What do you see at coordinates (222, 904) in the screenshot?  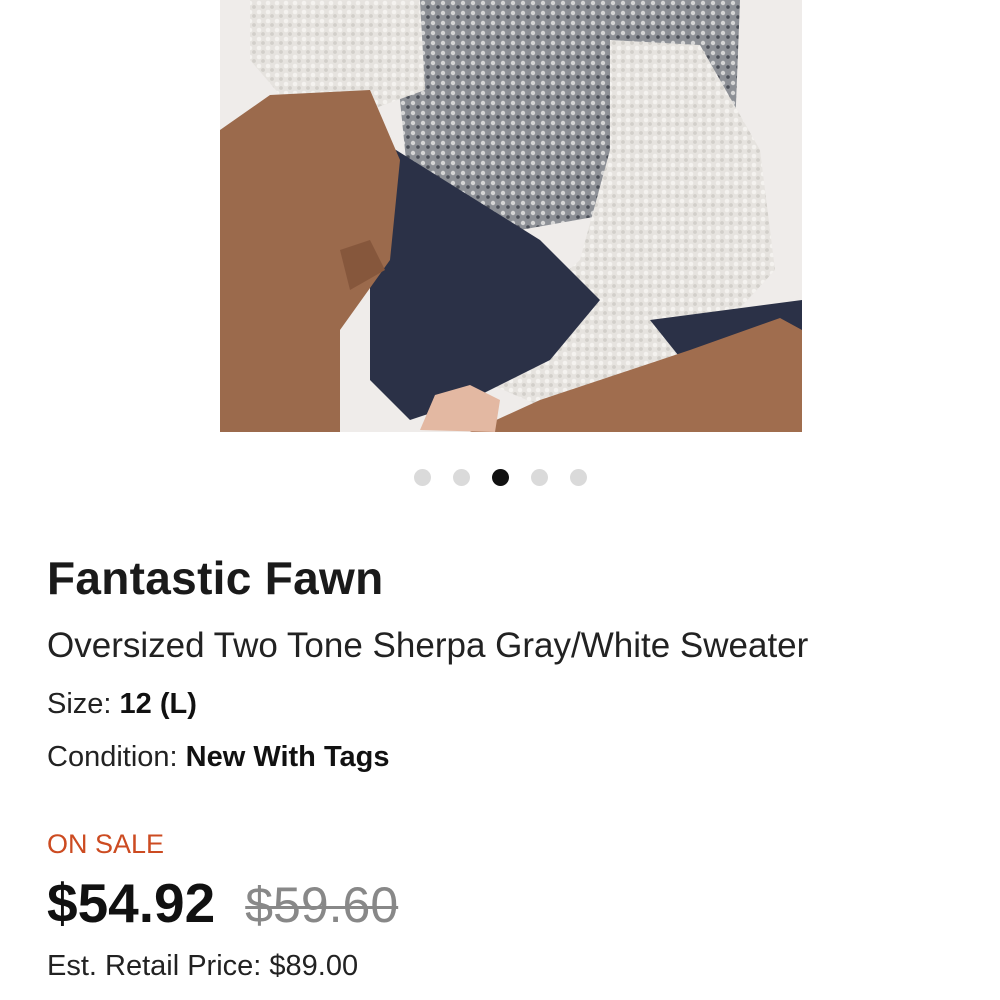 I see `price-row: $54.92 $59.60` at bounding box center [222, 904].